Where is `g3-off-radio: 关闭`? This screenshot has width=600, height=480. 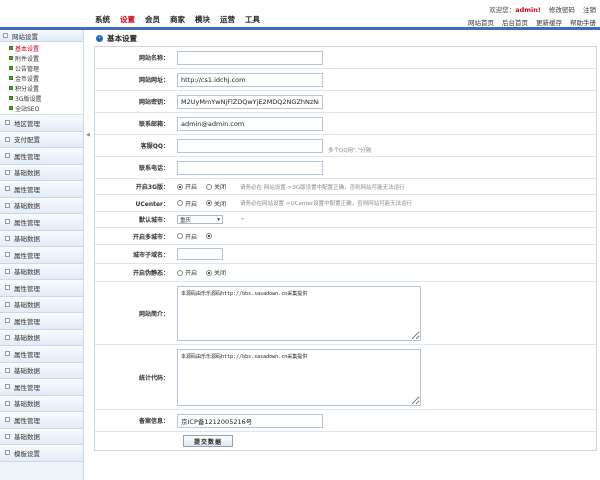
g3-off-radio: 关闭 is located at coordinates (216, 186).